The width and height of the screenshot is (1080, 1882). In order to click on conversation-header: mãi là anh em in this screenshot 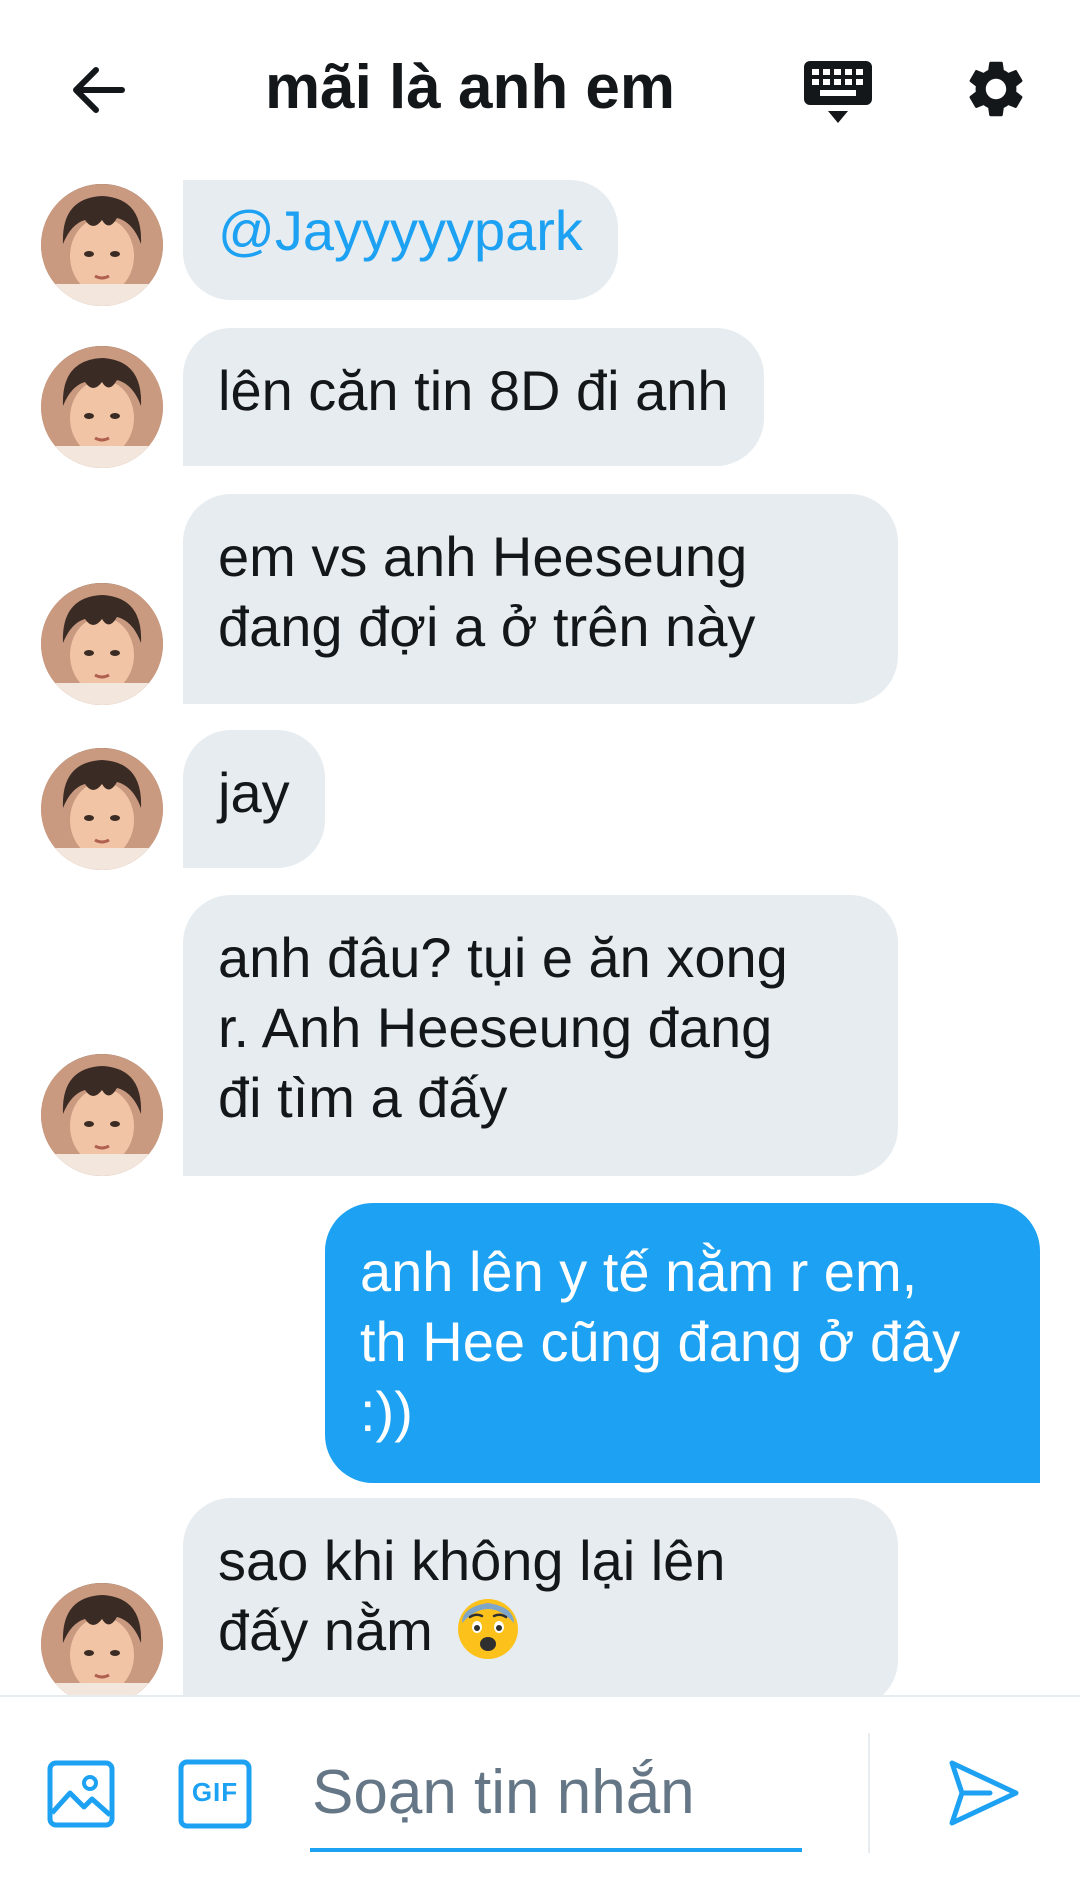, I will do `click(540, 90)`.